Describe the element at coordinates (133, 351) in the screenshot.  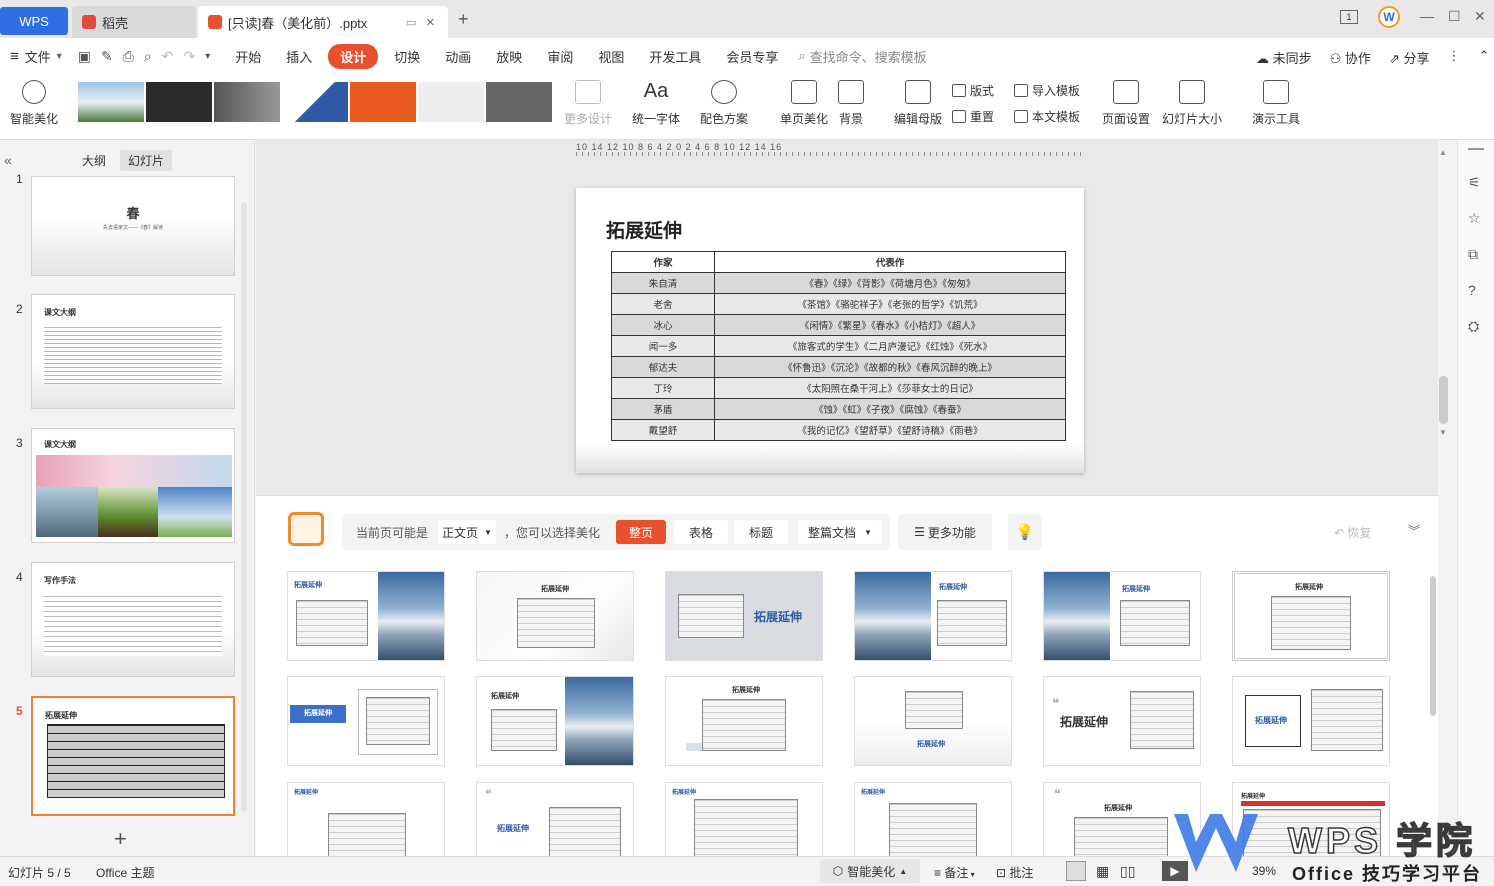
I see `slide-thumb-2: 课文大纲` at that location.